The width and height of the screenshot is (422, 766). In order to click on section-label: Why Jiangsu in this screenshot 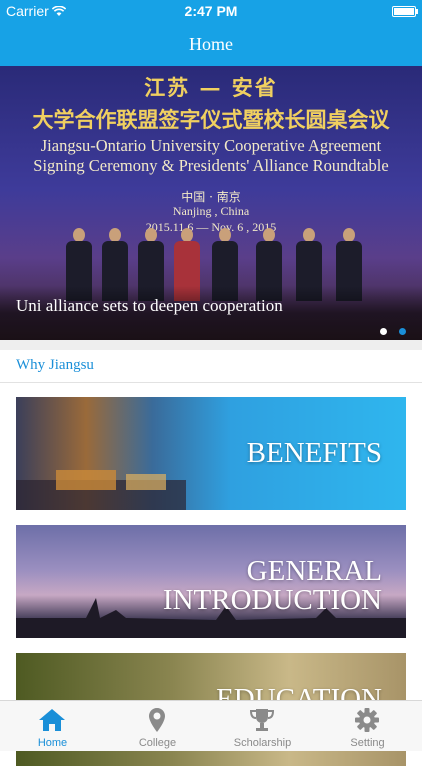, I will do `click(55, 365)`.